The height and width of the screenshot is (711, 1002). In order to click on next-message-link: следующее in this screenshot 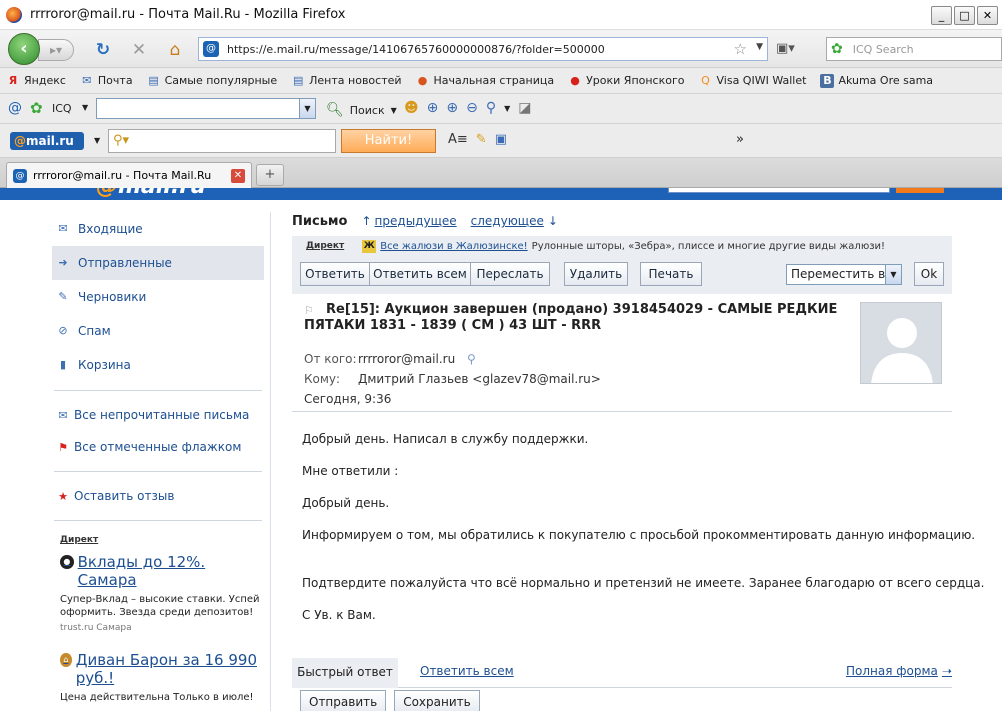, I will do `click(507, 221)`.